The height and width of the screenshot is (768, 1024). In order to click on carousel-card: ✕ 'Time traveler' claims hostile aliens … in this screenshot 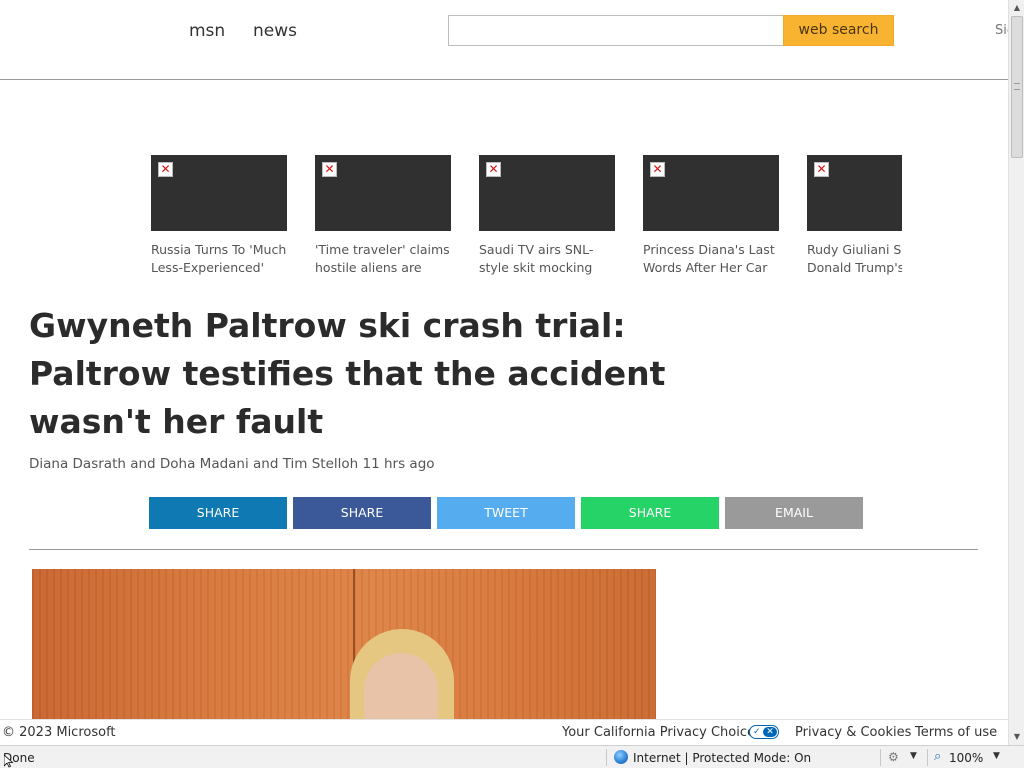, I will do `click(383, 216)`.